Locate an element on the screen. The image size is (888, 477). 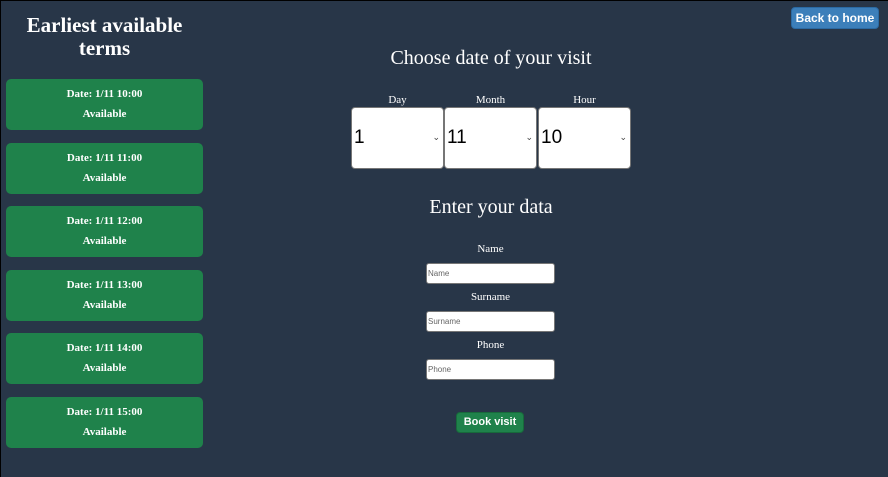
slot-card: Date: 1/11 12:00 Available is located at coordinates (104, 231).